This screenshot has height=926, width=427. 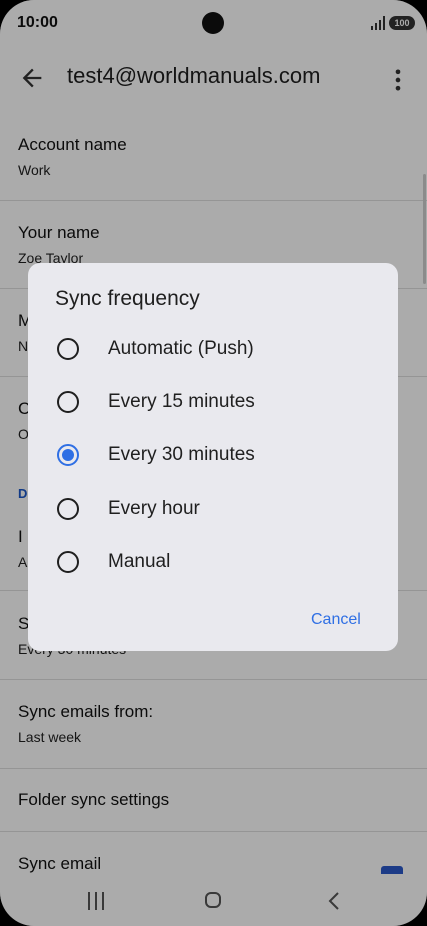 I want to click on option-every-15-minutes: Every 15 minutes, so click(x=213, y=402).